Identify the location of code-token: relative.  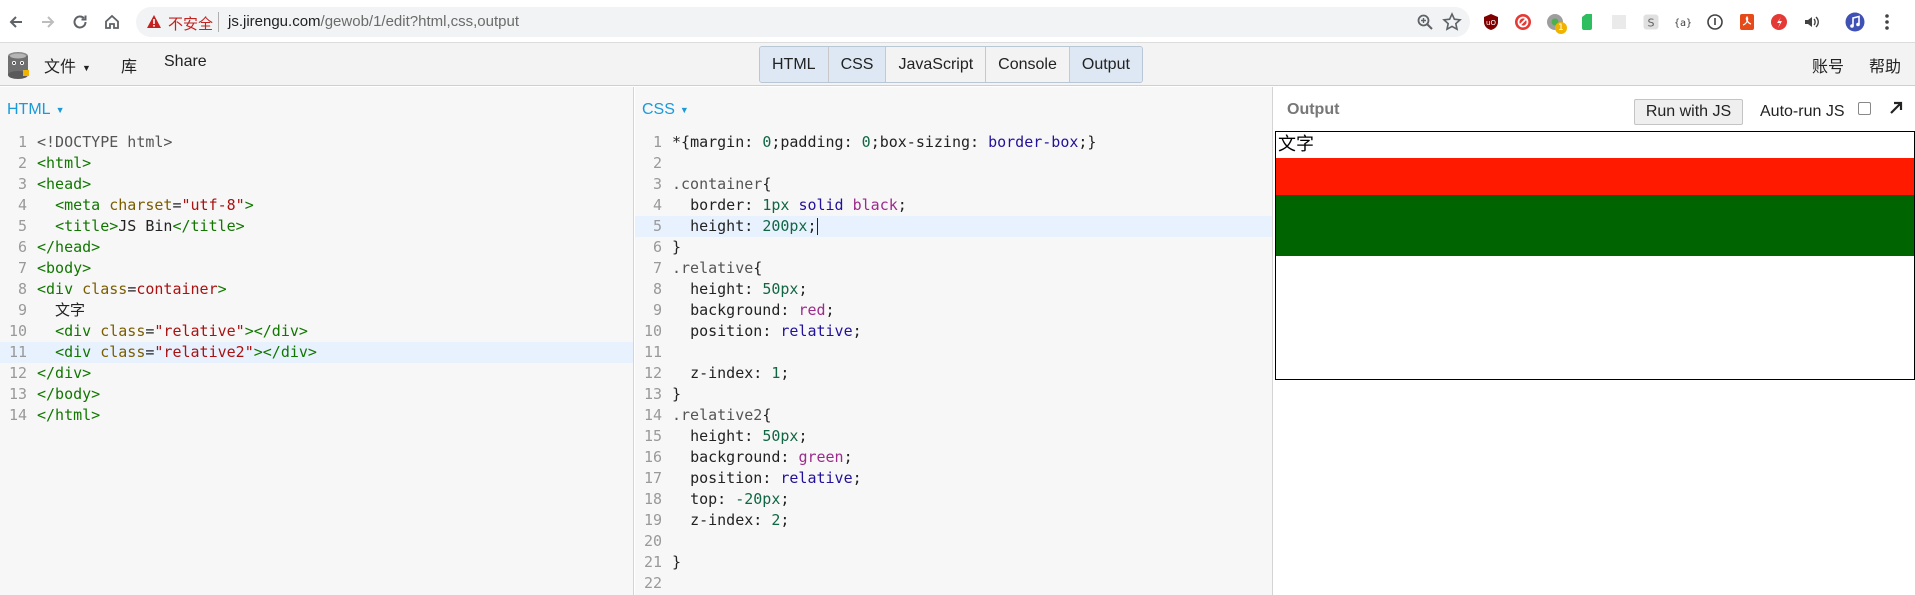
(816, 331).